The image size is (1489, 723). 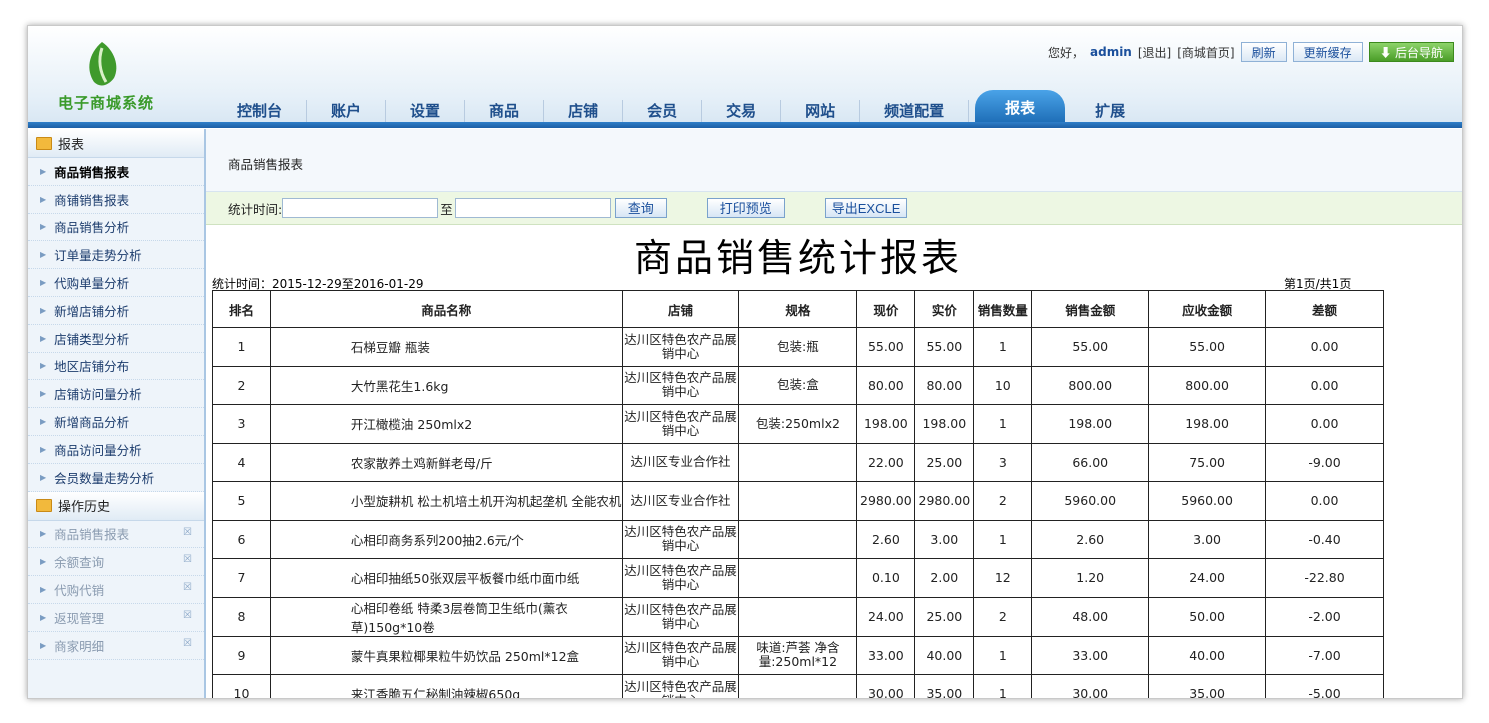 I want to click on column-header: 排名, so click(x=241, y=309).